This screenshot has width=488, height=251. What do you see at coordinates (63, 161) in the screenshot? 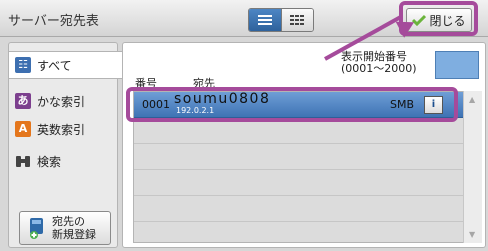
I see `tab-search: 検索` at bounding box center [63, 161].